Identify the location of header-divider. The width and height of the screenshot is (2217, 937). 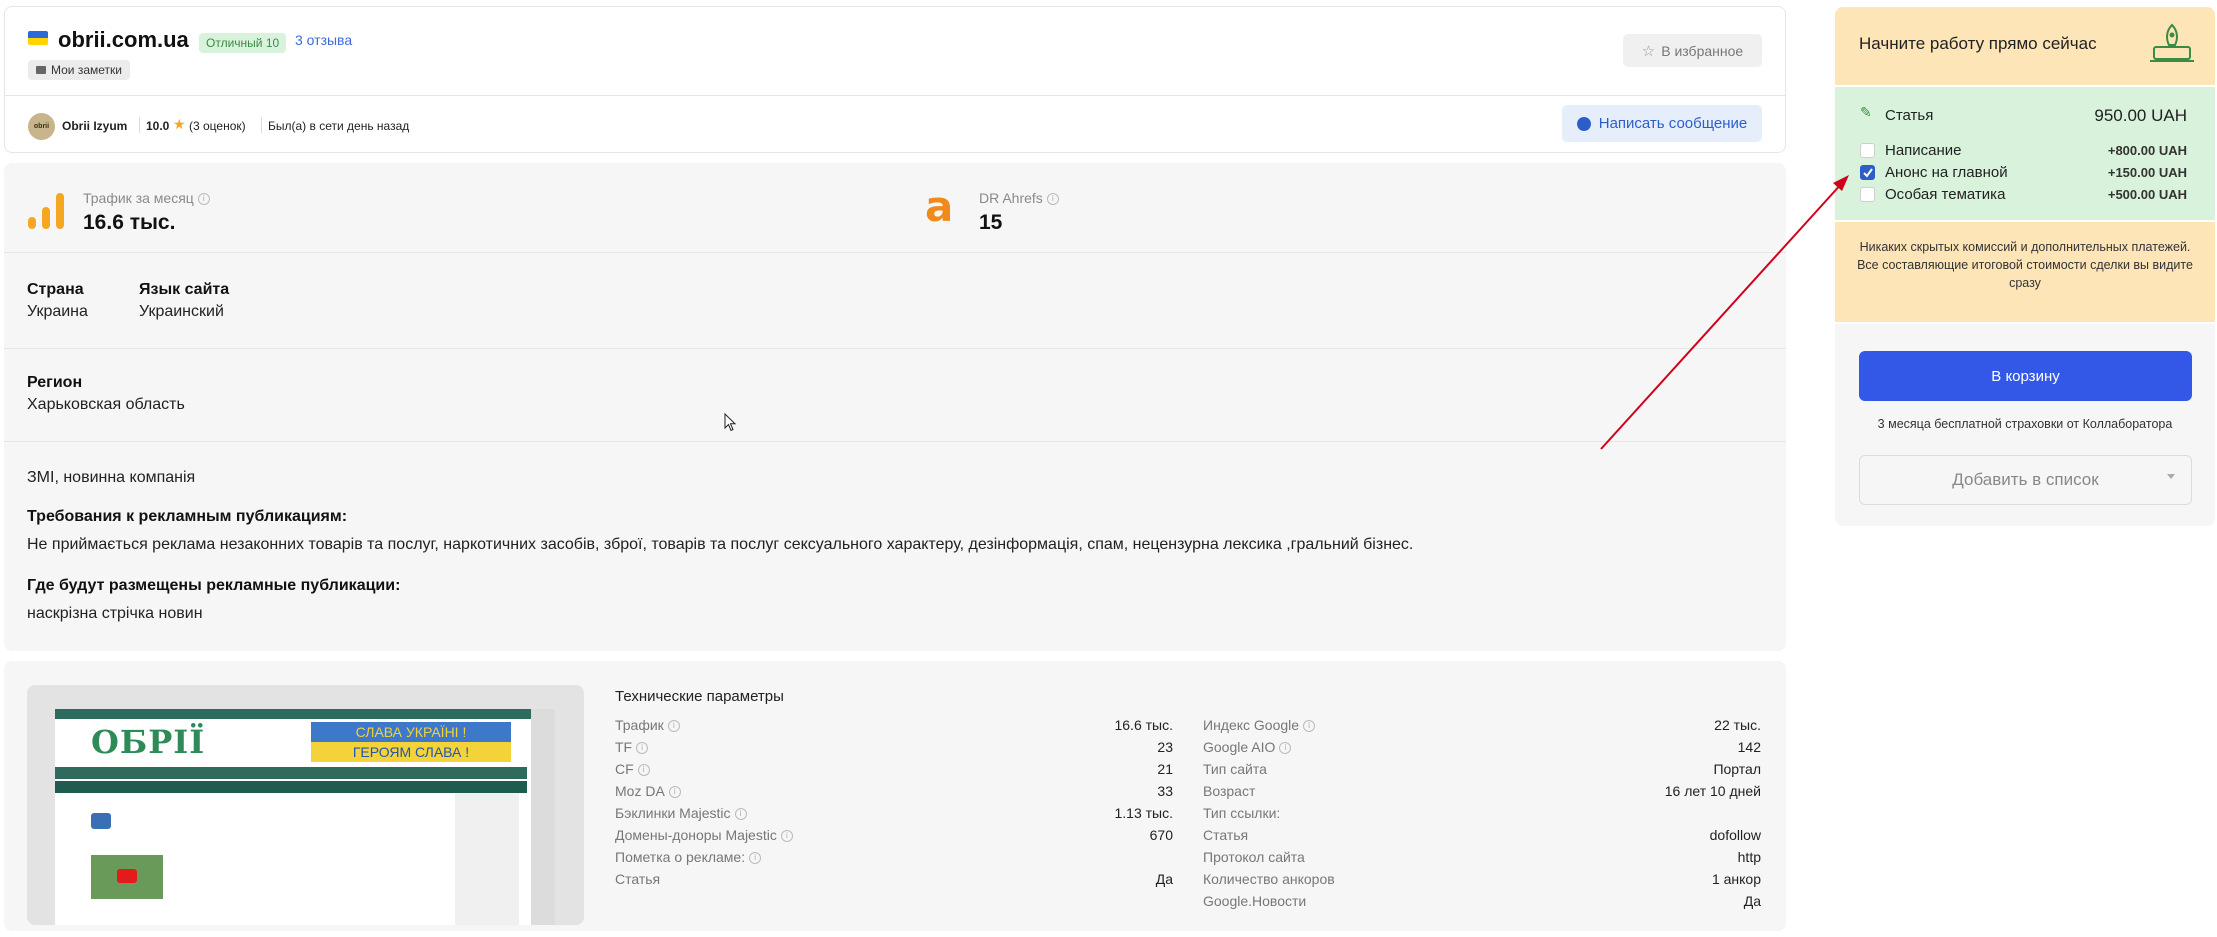
(895, 95).